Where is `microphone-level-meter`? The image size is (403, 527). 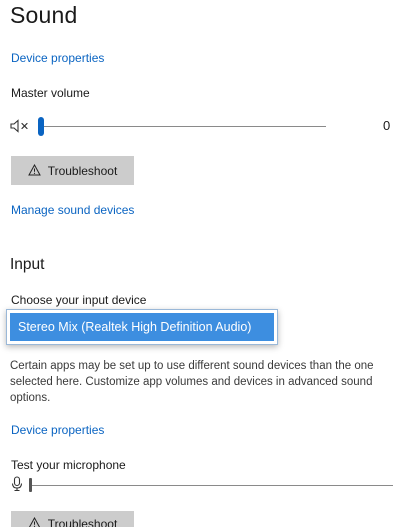
microphone-level-meter is located at coordinates (211, 485).